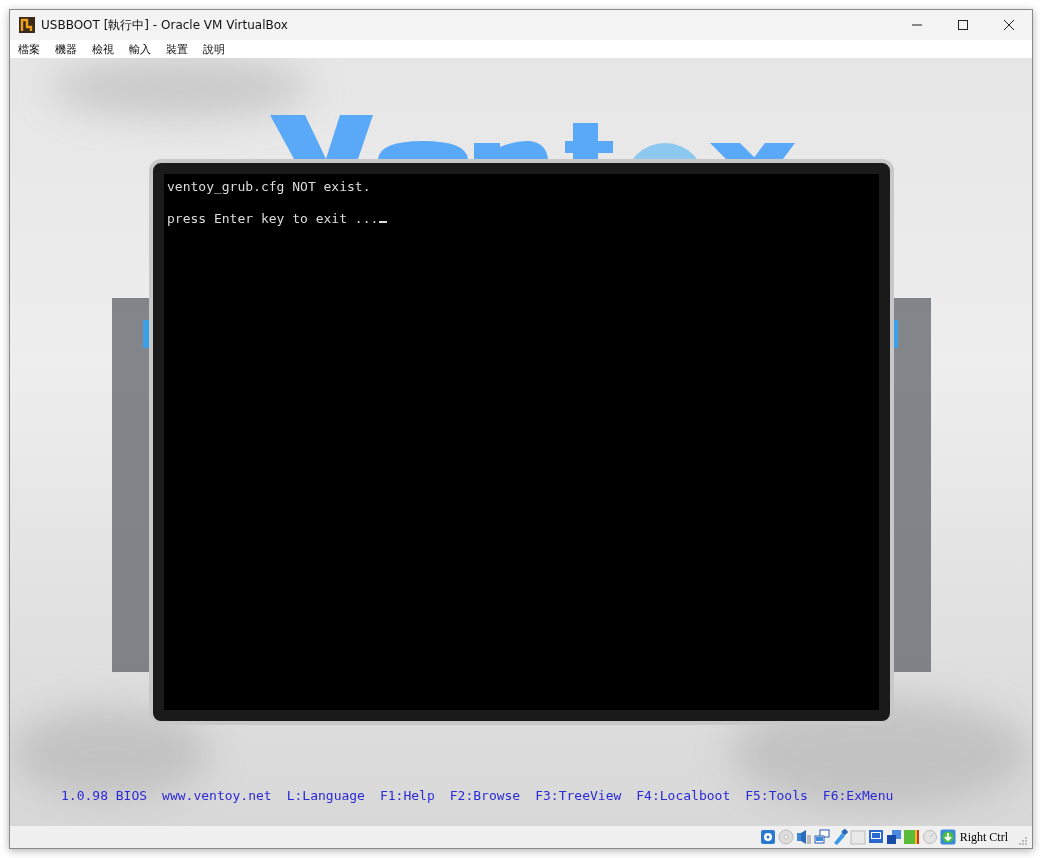  What do you see at coordinates (893, 837) in the screenshot?
I see `window-stack-icon` at bounding box center [893, 837].